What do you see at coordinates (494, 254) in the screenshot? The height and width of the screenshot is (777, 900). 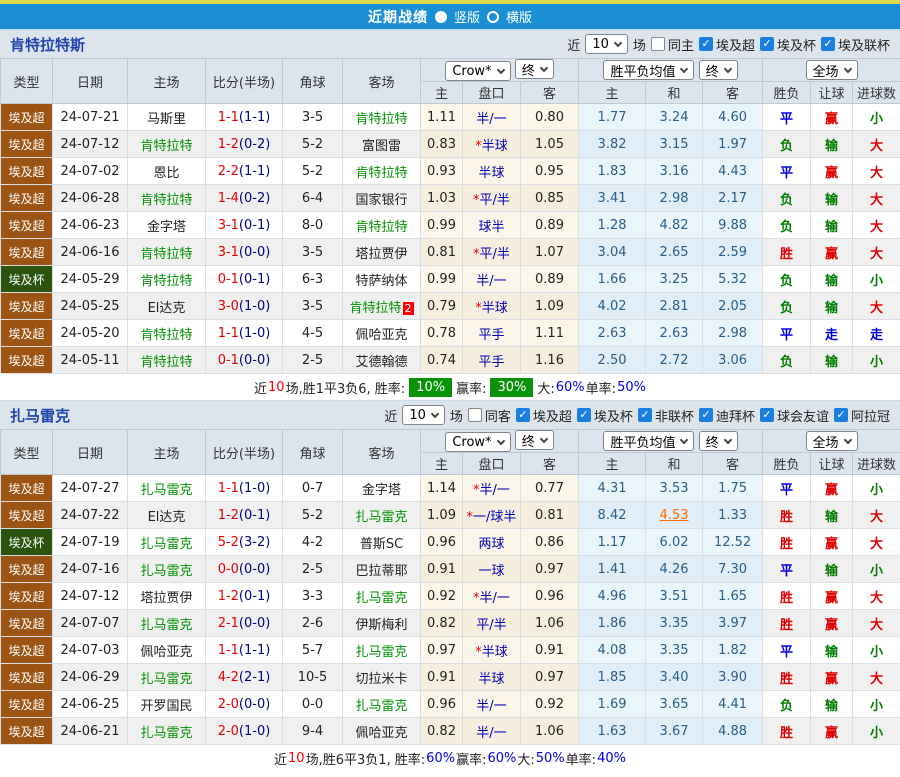 I see `handicap-value: 平/半` at bounding box center [494, 254].